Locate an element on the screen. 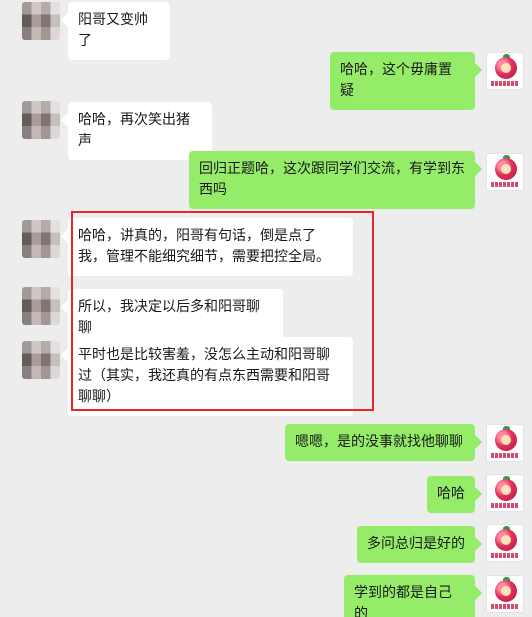  message-text: 平时也是比较害羞，没怎么主动和阳哥聊过（其实，我还真的有点东西需要和阳哥聊聊） is located at coordinates (204, 376).